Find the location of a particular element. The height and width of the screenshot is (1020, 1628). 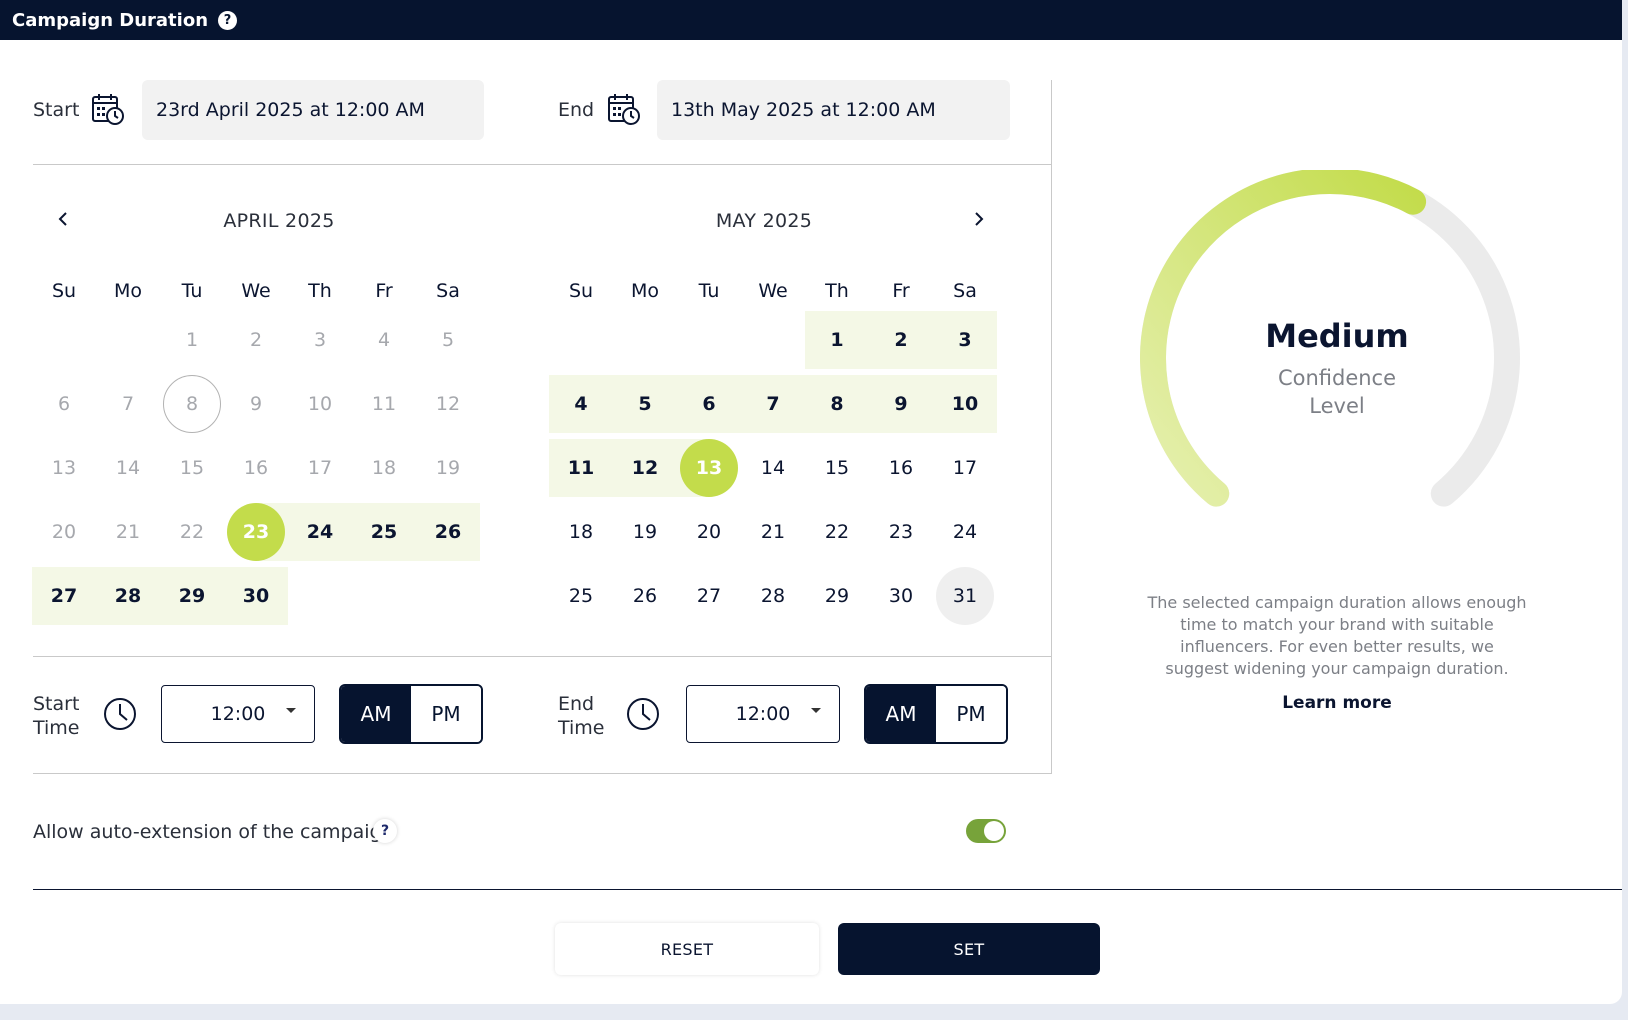

end-time-select: 12:00 is located at coordinates (763, 714).